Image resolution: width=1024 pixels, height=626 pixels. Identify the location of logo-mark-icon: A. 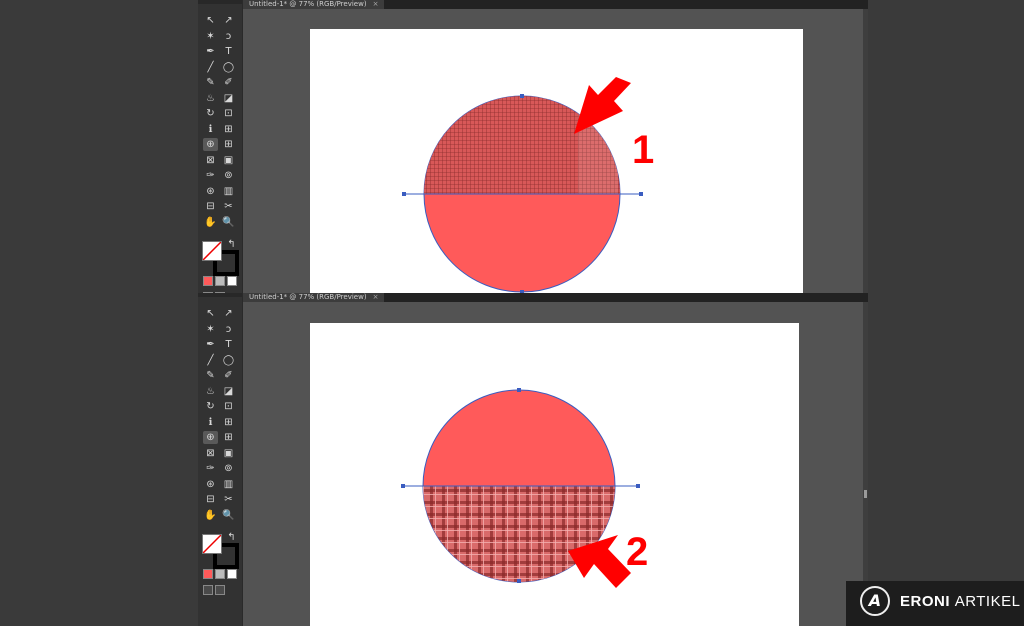
(875, 601).